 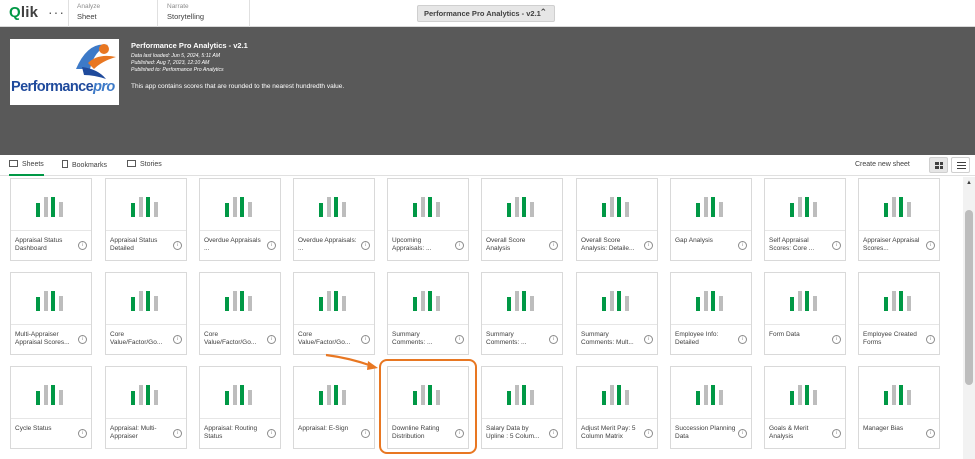 What do you see at coordinates (351, 361) in the screenshot?
I see `annotation-arrow-icon` at bounding box center [351, 361].